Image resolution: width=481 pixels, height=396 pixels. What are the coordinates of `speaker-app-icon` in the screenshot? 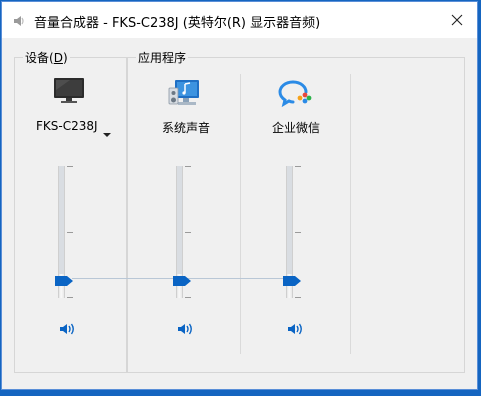 It's located at (19, 22).